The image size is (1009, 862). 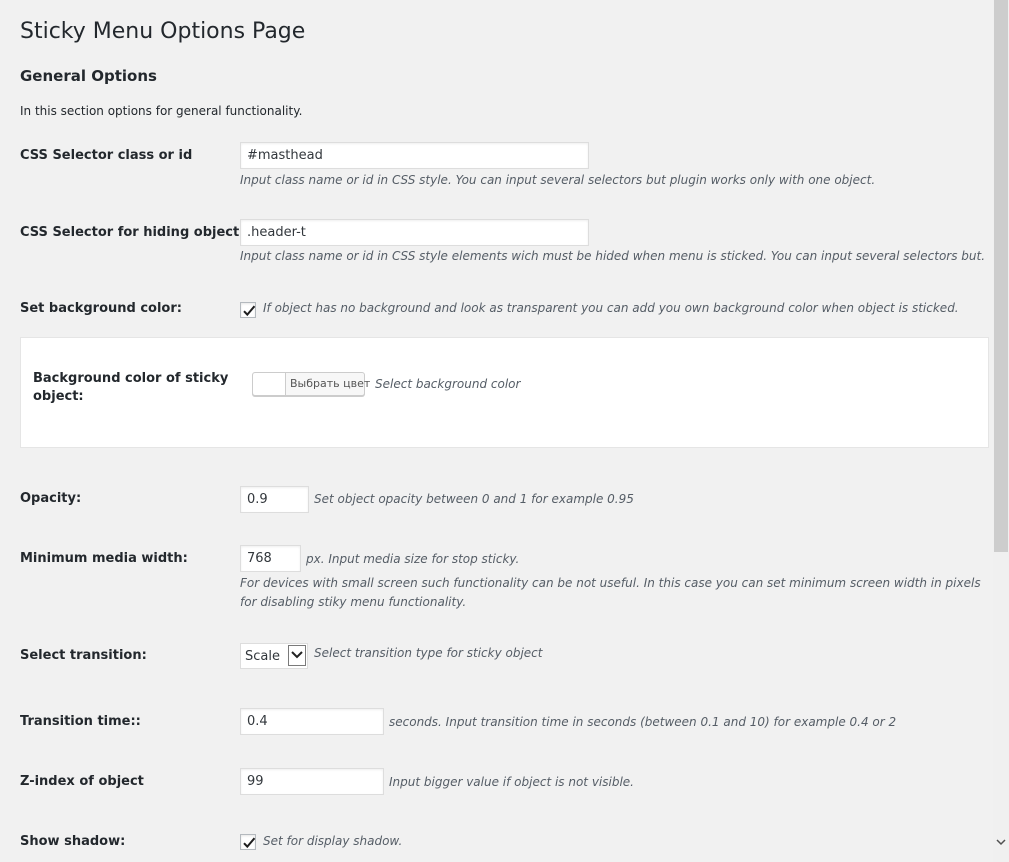 I want to click on background-color-label-line1: Background color of sticky, so click(x=131, y=378).